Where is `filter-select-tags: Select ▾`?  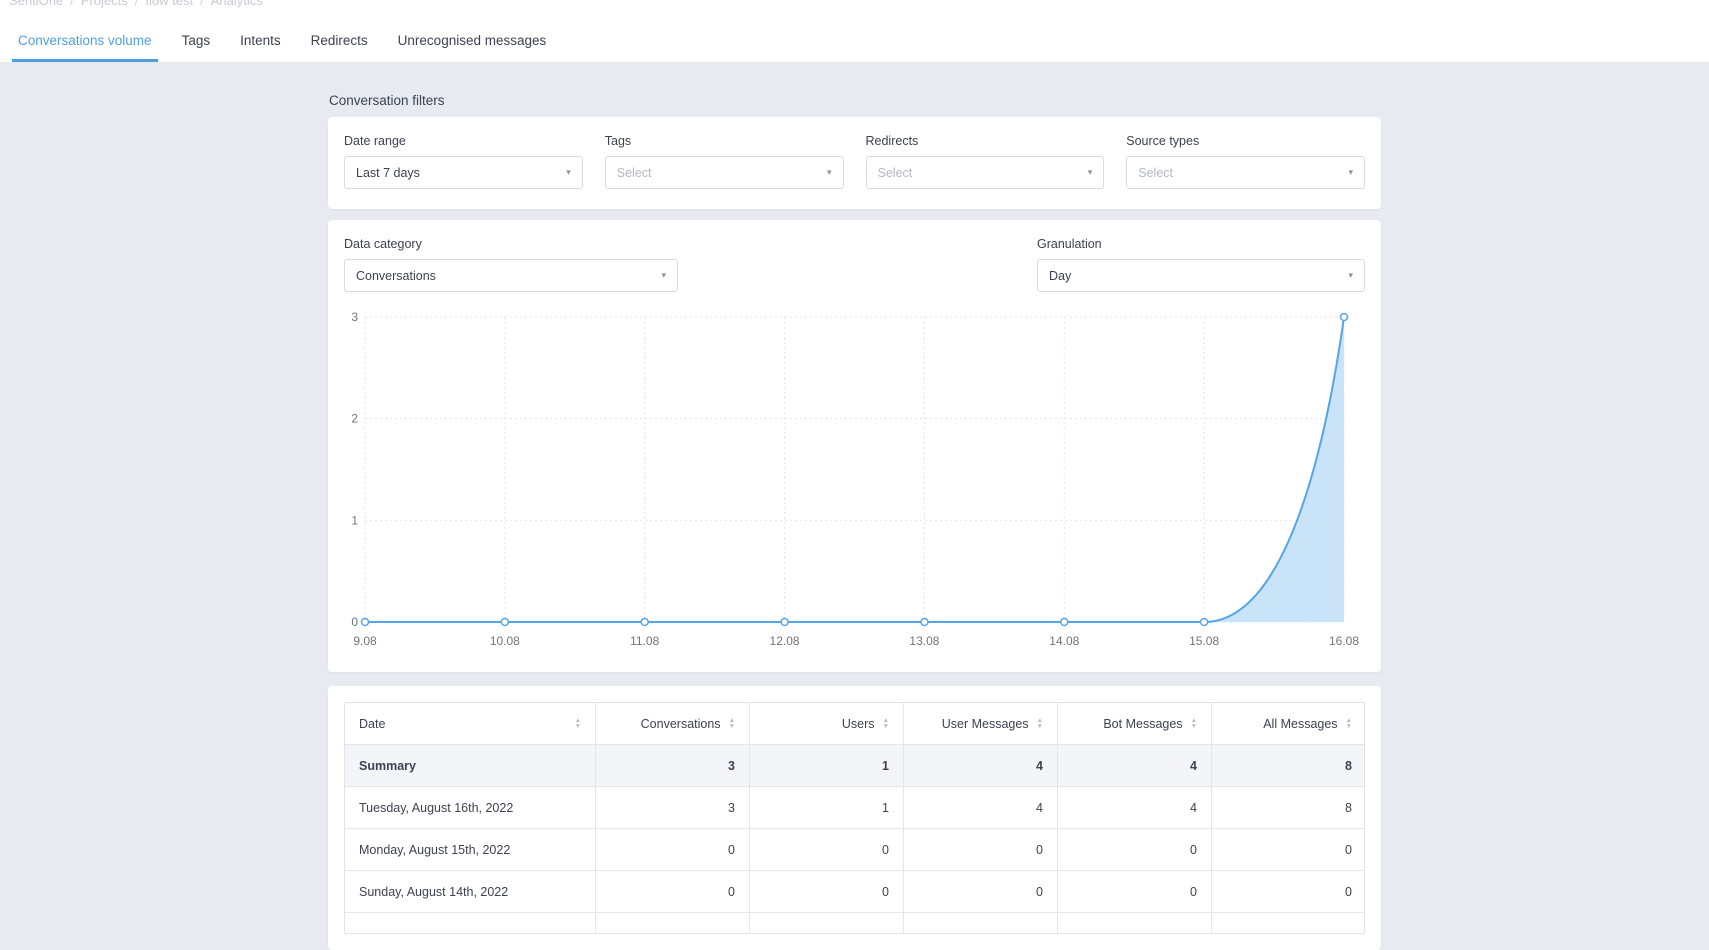
filter-select-tags: Select ▾ is located at coordinates (724, 172).